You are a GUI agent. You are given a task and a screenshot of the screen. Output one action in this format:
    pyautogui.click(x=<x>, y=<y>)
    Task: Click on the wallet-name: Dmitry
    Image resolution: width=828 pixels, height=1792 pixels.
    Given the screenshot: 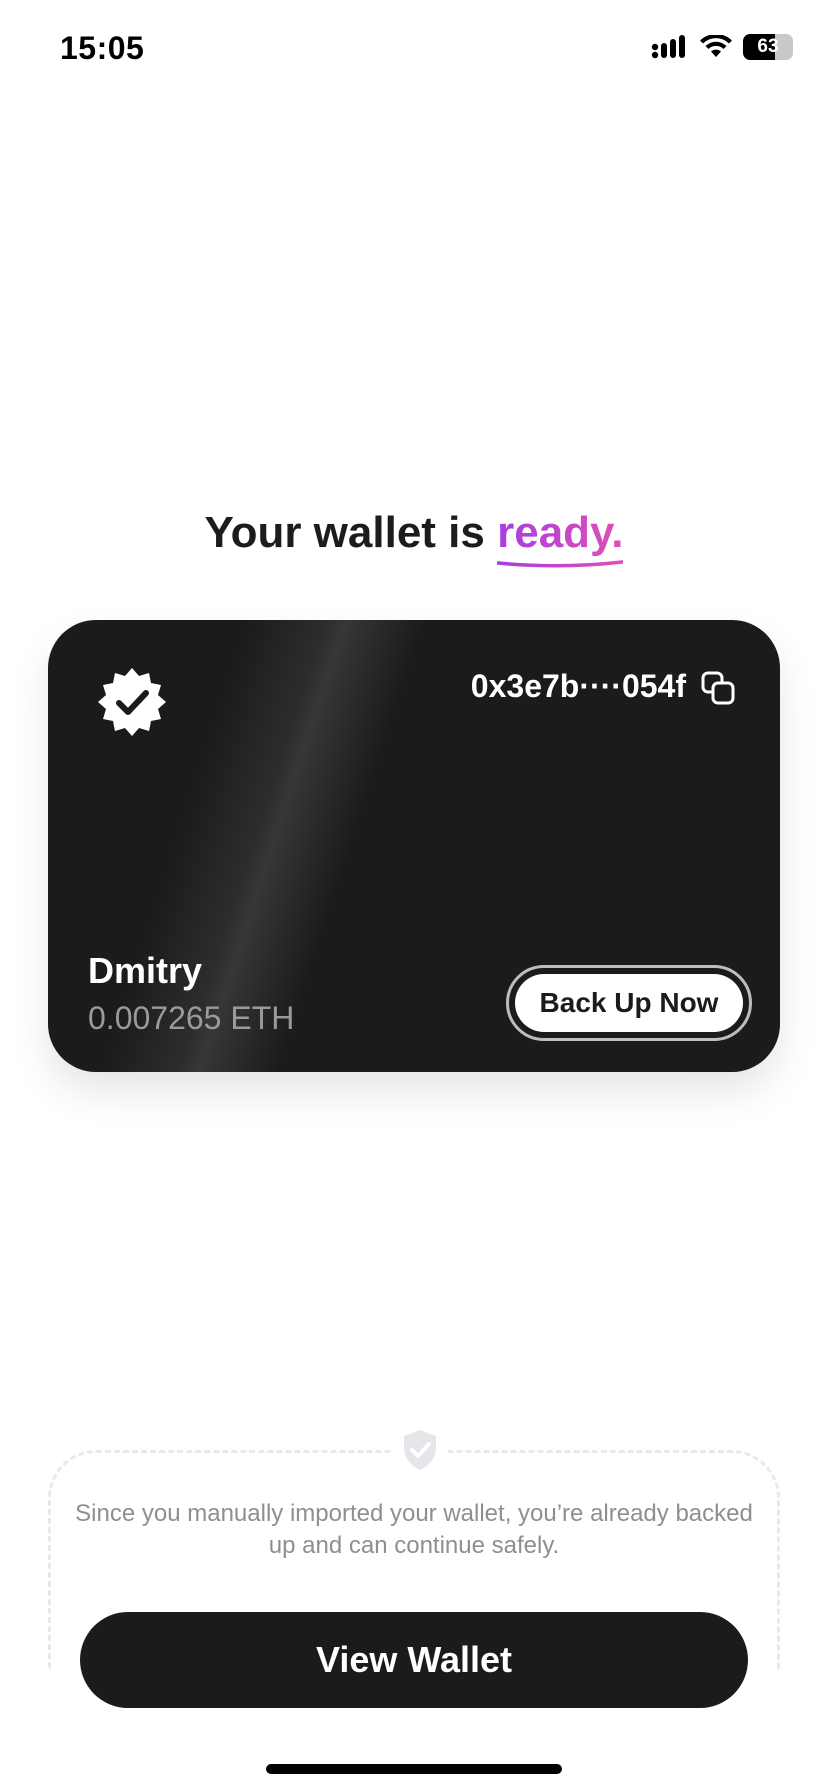 What is the action you would take?
    pyautogui.click(x=145, y=970)
    